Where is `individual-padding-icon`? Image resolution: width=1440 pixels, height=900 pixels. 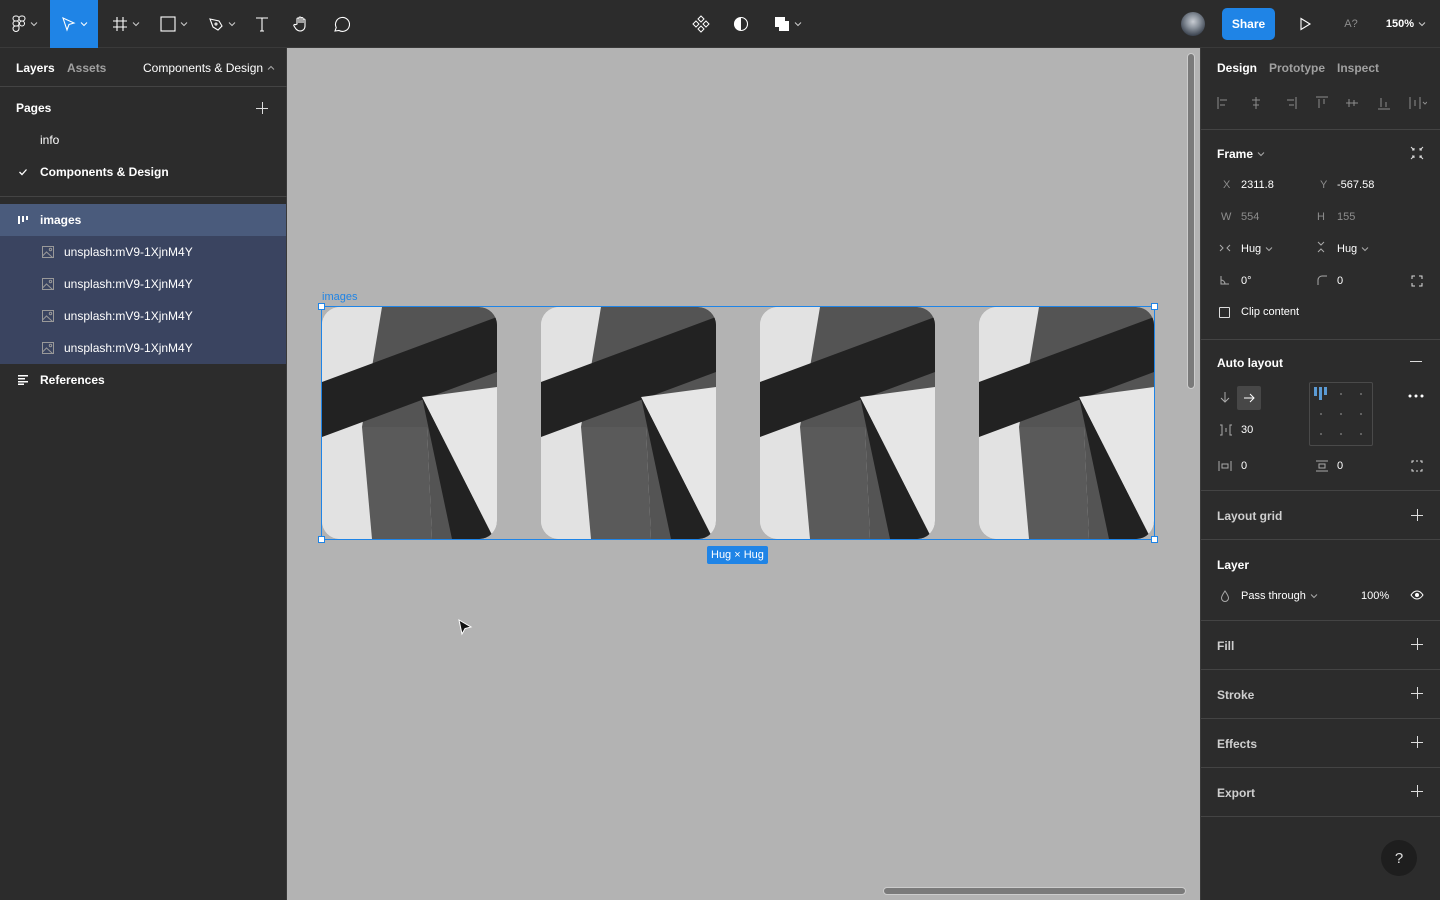 individual-padding-icon is located at coordinates (1417, 466).